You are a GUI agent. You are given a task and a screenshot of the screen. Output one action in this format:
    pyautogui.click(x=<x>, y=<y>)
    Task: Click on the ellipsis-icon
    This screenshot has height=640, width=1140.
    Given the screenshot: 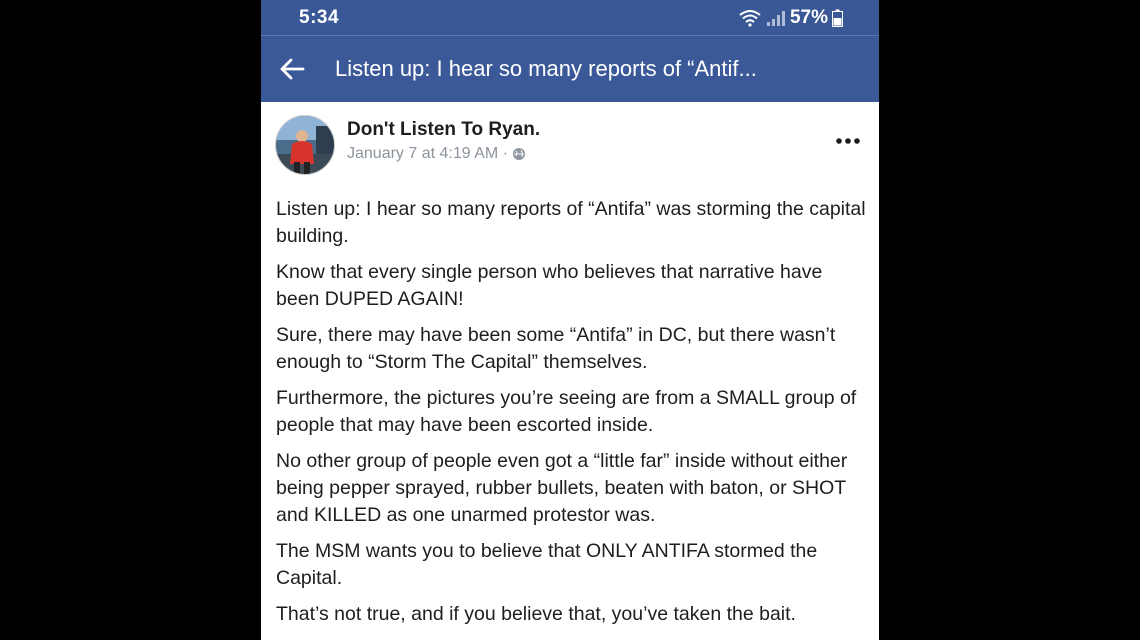 What is the action you would take?
    pyautogui.click(x=848, y=141)
    